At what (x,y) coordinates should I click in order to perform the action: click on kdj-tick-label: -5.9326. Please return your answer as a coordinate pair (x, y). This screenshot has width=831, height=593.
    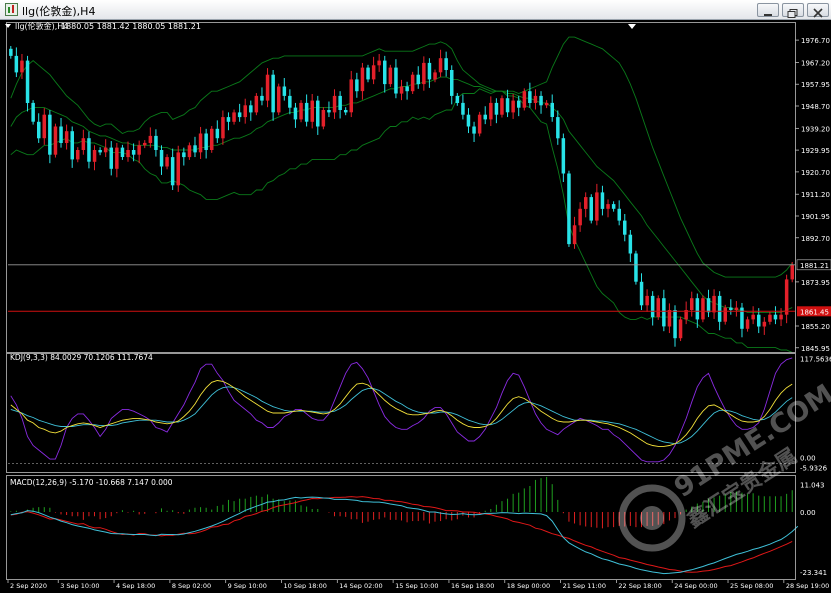
    Looking at the image, I should click on (814, 469).